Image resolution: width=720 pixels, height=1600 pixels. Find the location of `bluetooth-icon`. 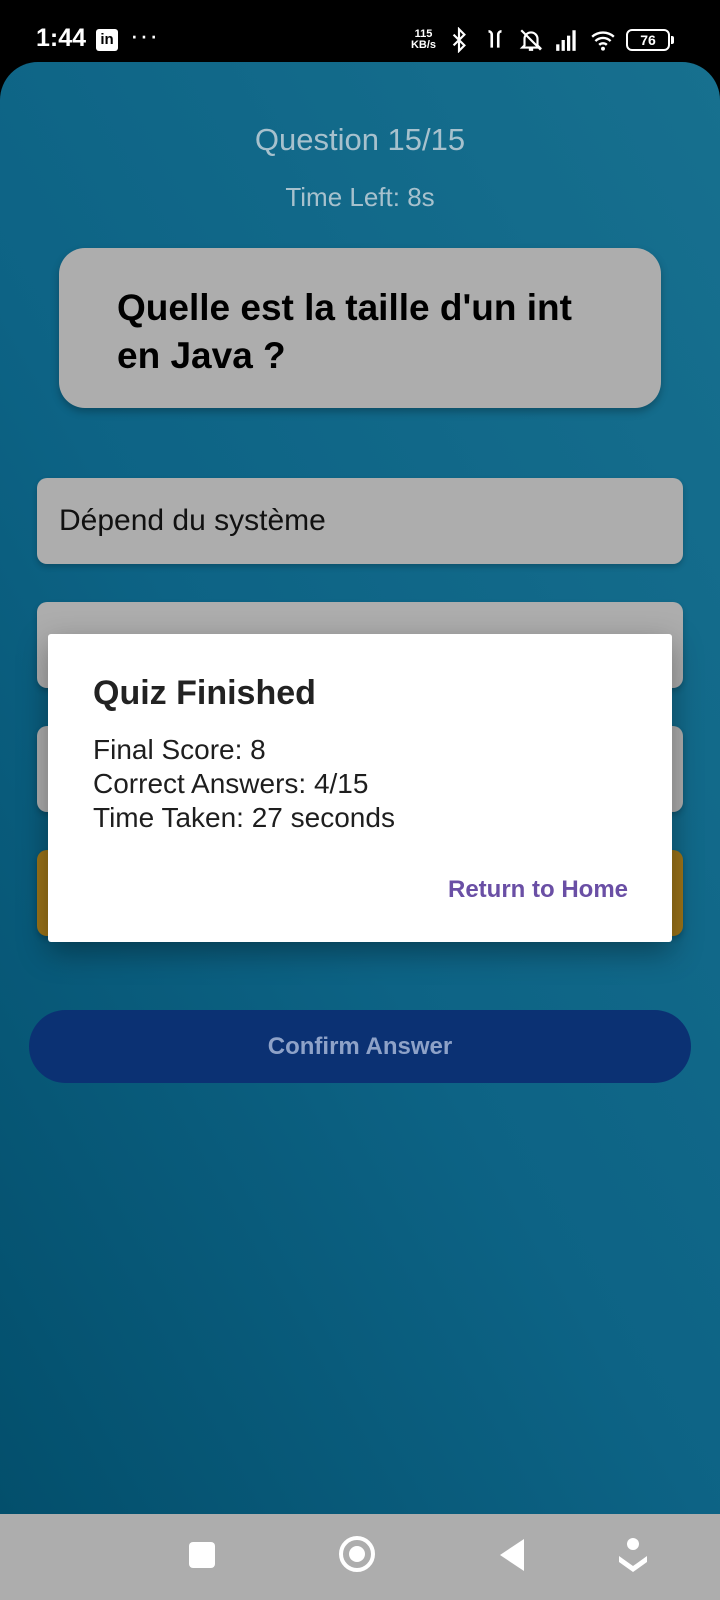

bluetooth-icon is located at coordinates (459, 40).